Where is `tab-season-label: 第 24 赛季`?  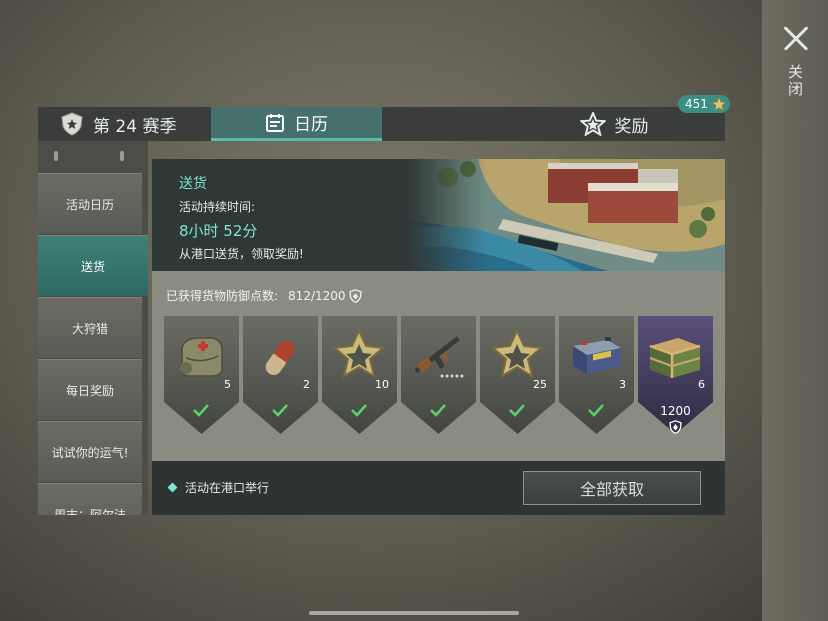 tab-season-label: 第 24 赛季 is located at coordinates (135, 126).